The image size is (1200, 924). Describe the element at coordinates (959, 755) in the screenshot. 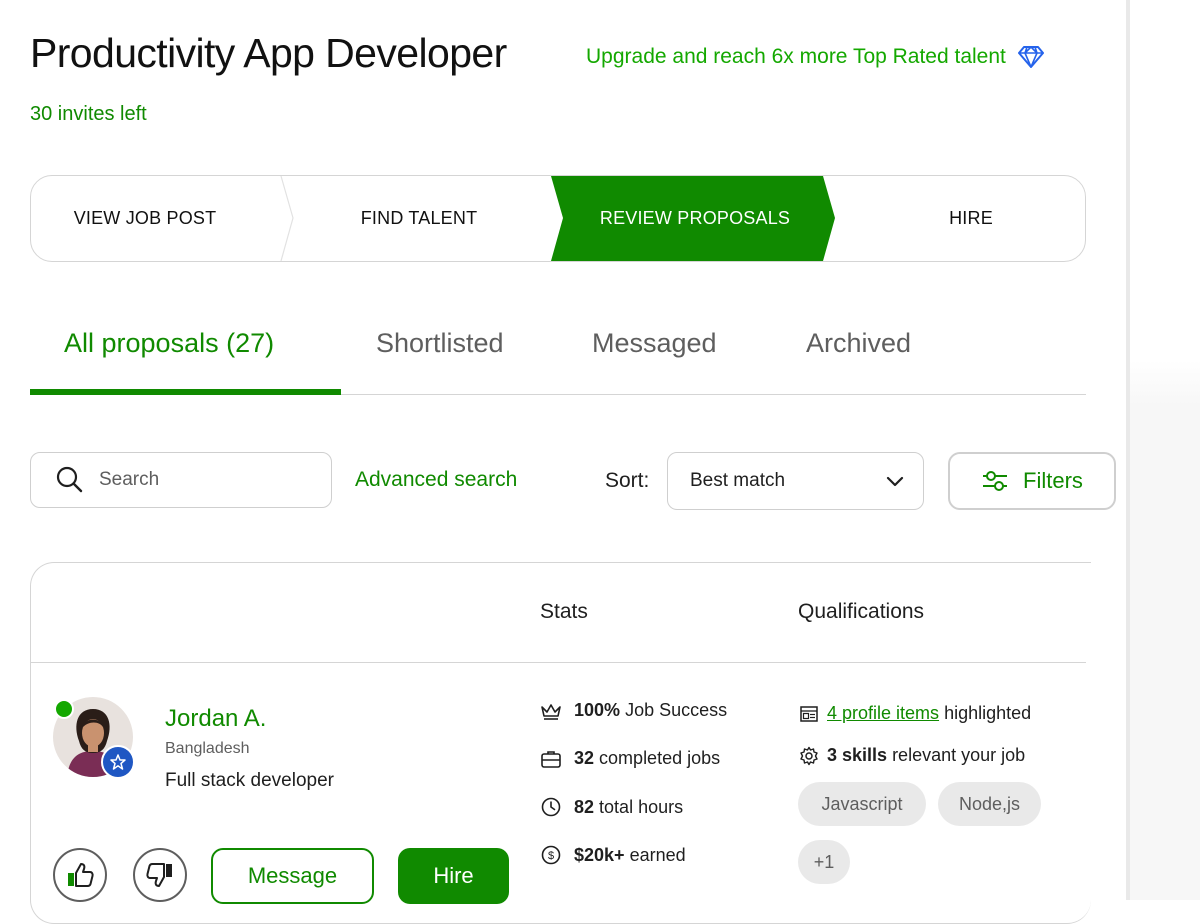

I see `skills-suffix: relevant your job` at that location.